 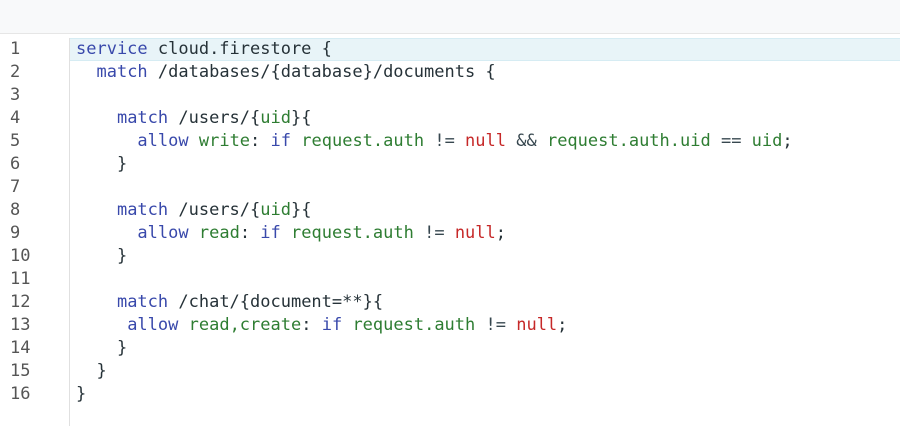 What do you see at coordinates (15, 164) in the screenshot?
I see `line-number: 6` at bounding box center [15, 164].